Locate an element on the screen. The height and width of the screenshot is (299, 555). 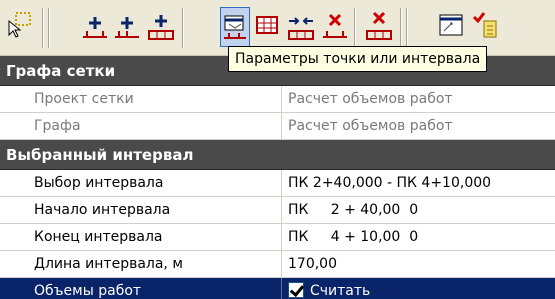
property-value: 170,00 is located at coordinates (418, 264).